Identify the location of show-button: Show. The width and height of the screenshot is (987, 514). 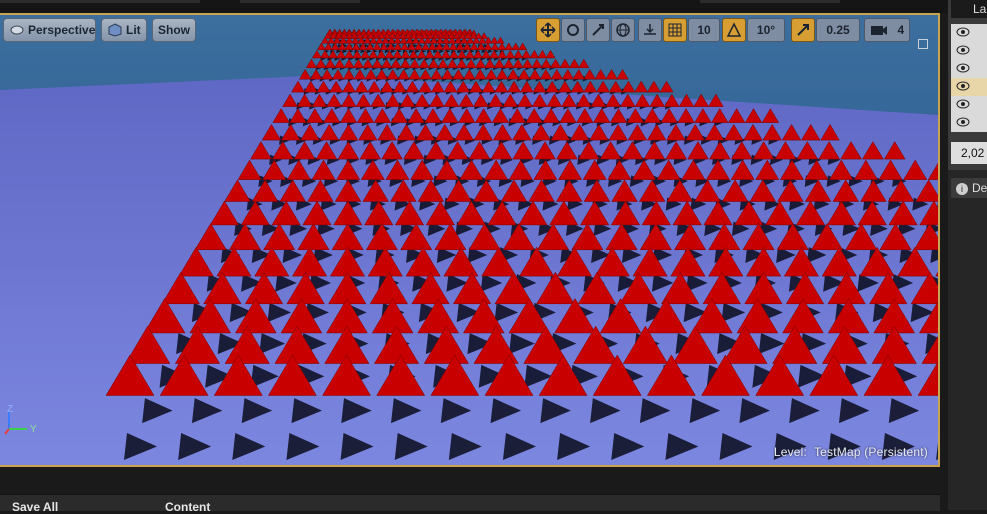
(174, 30).